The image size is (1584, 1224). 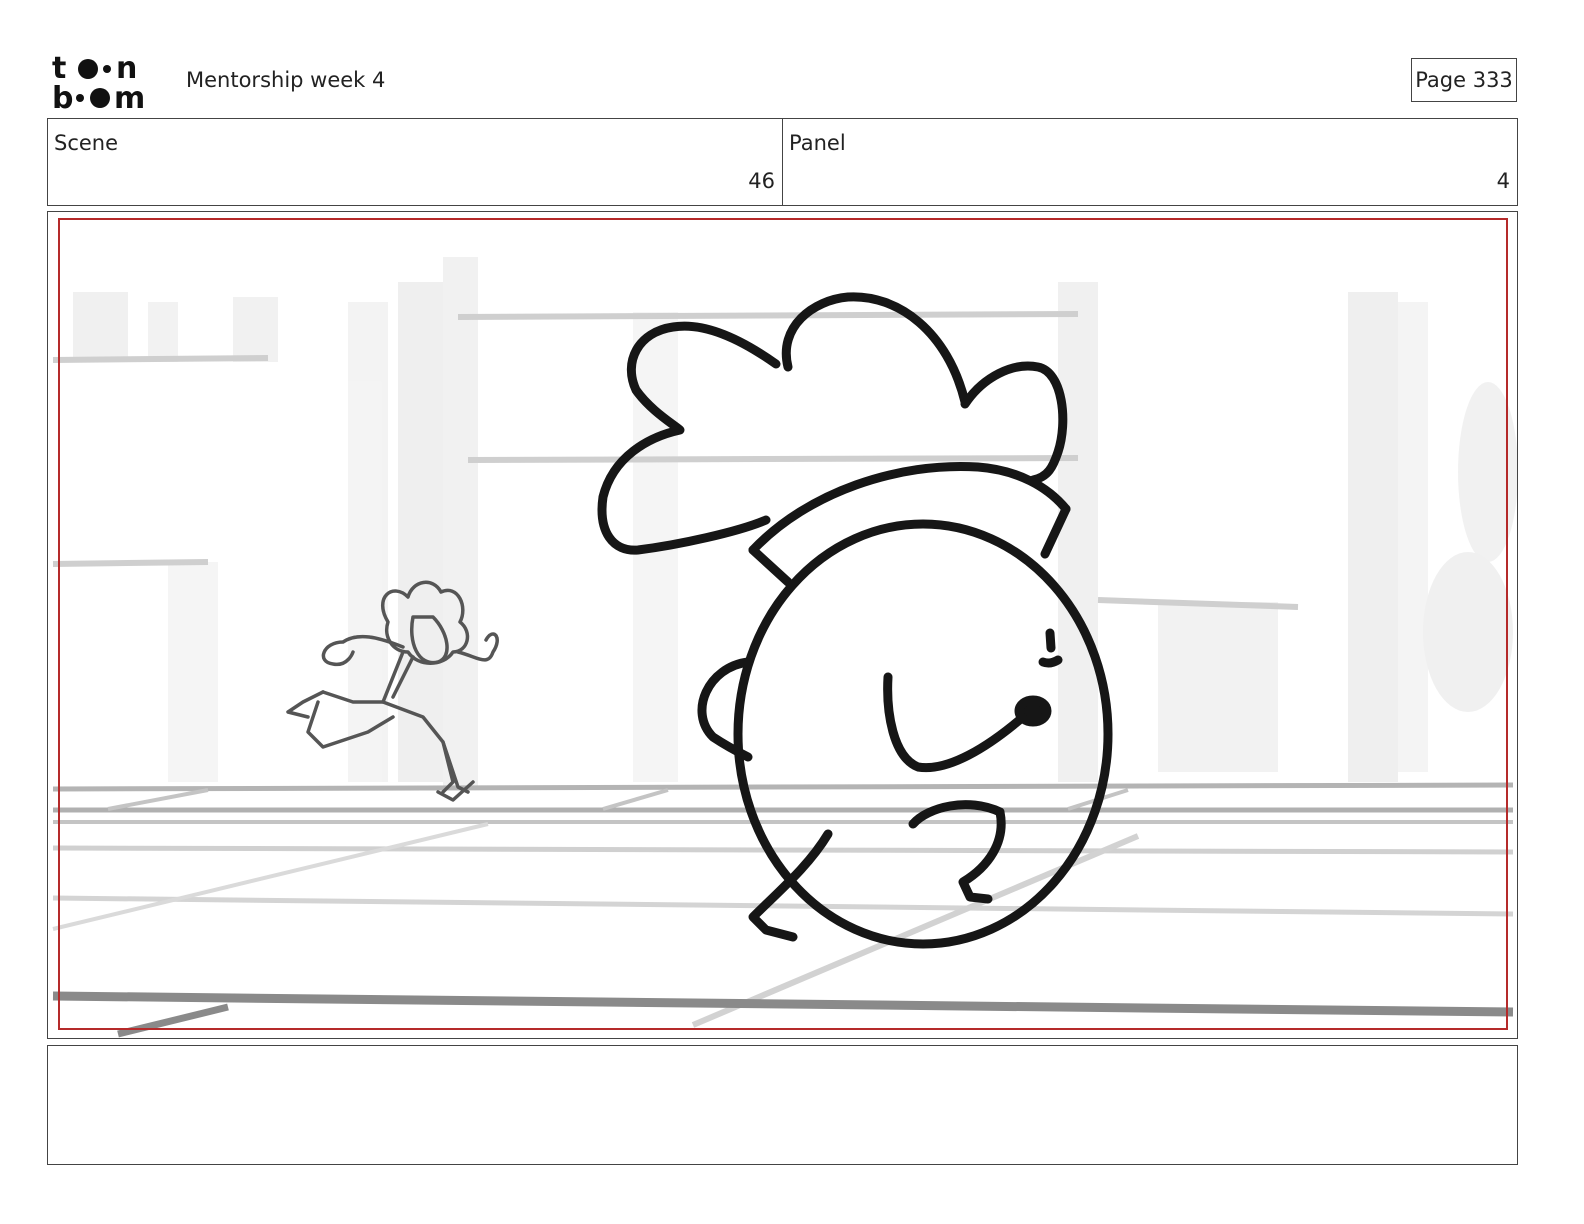 What do you see at coordinates (817, 143) in the screenshot?
I see `panel-label: Panel` at bounding box center [817, 143].